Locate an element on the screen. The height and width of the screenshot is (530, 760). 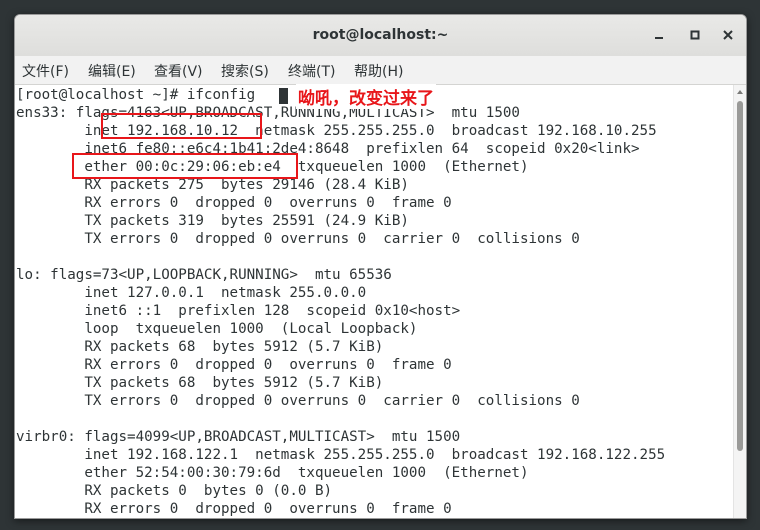
maximize-button is located at coordinates (695, 35).